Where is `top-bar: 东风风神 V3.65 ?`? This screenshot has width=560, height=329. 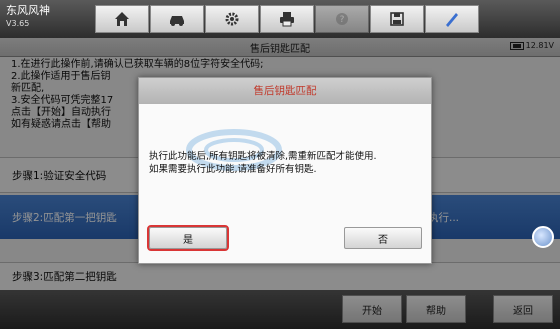
top-bar: 东风风神 V3.65 ? is located at coordinates (280, 19).